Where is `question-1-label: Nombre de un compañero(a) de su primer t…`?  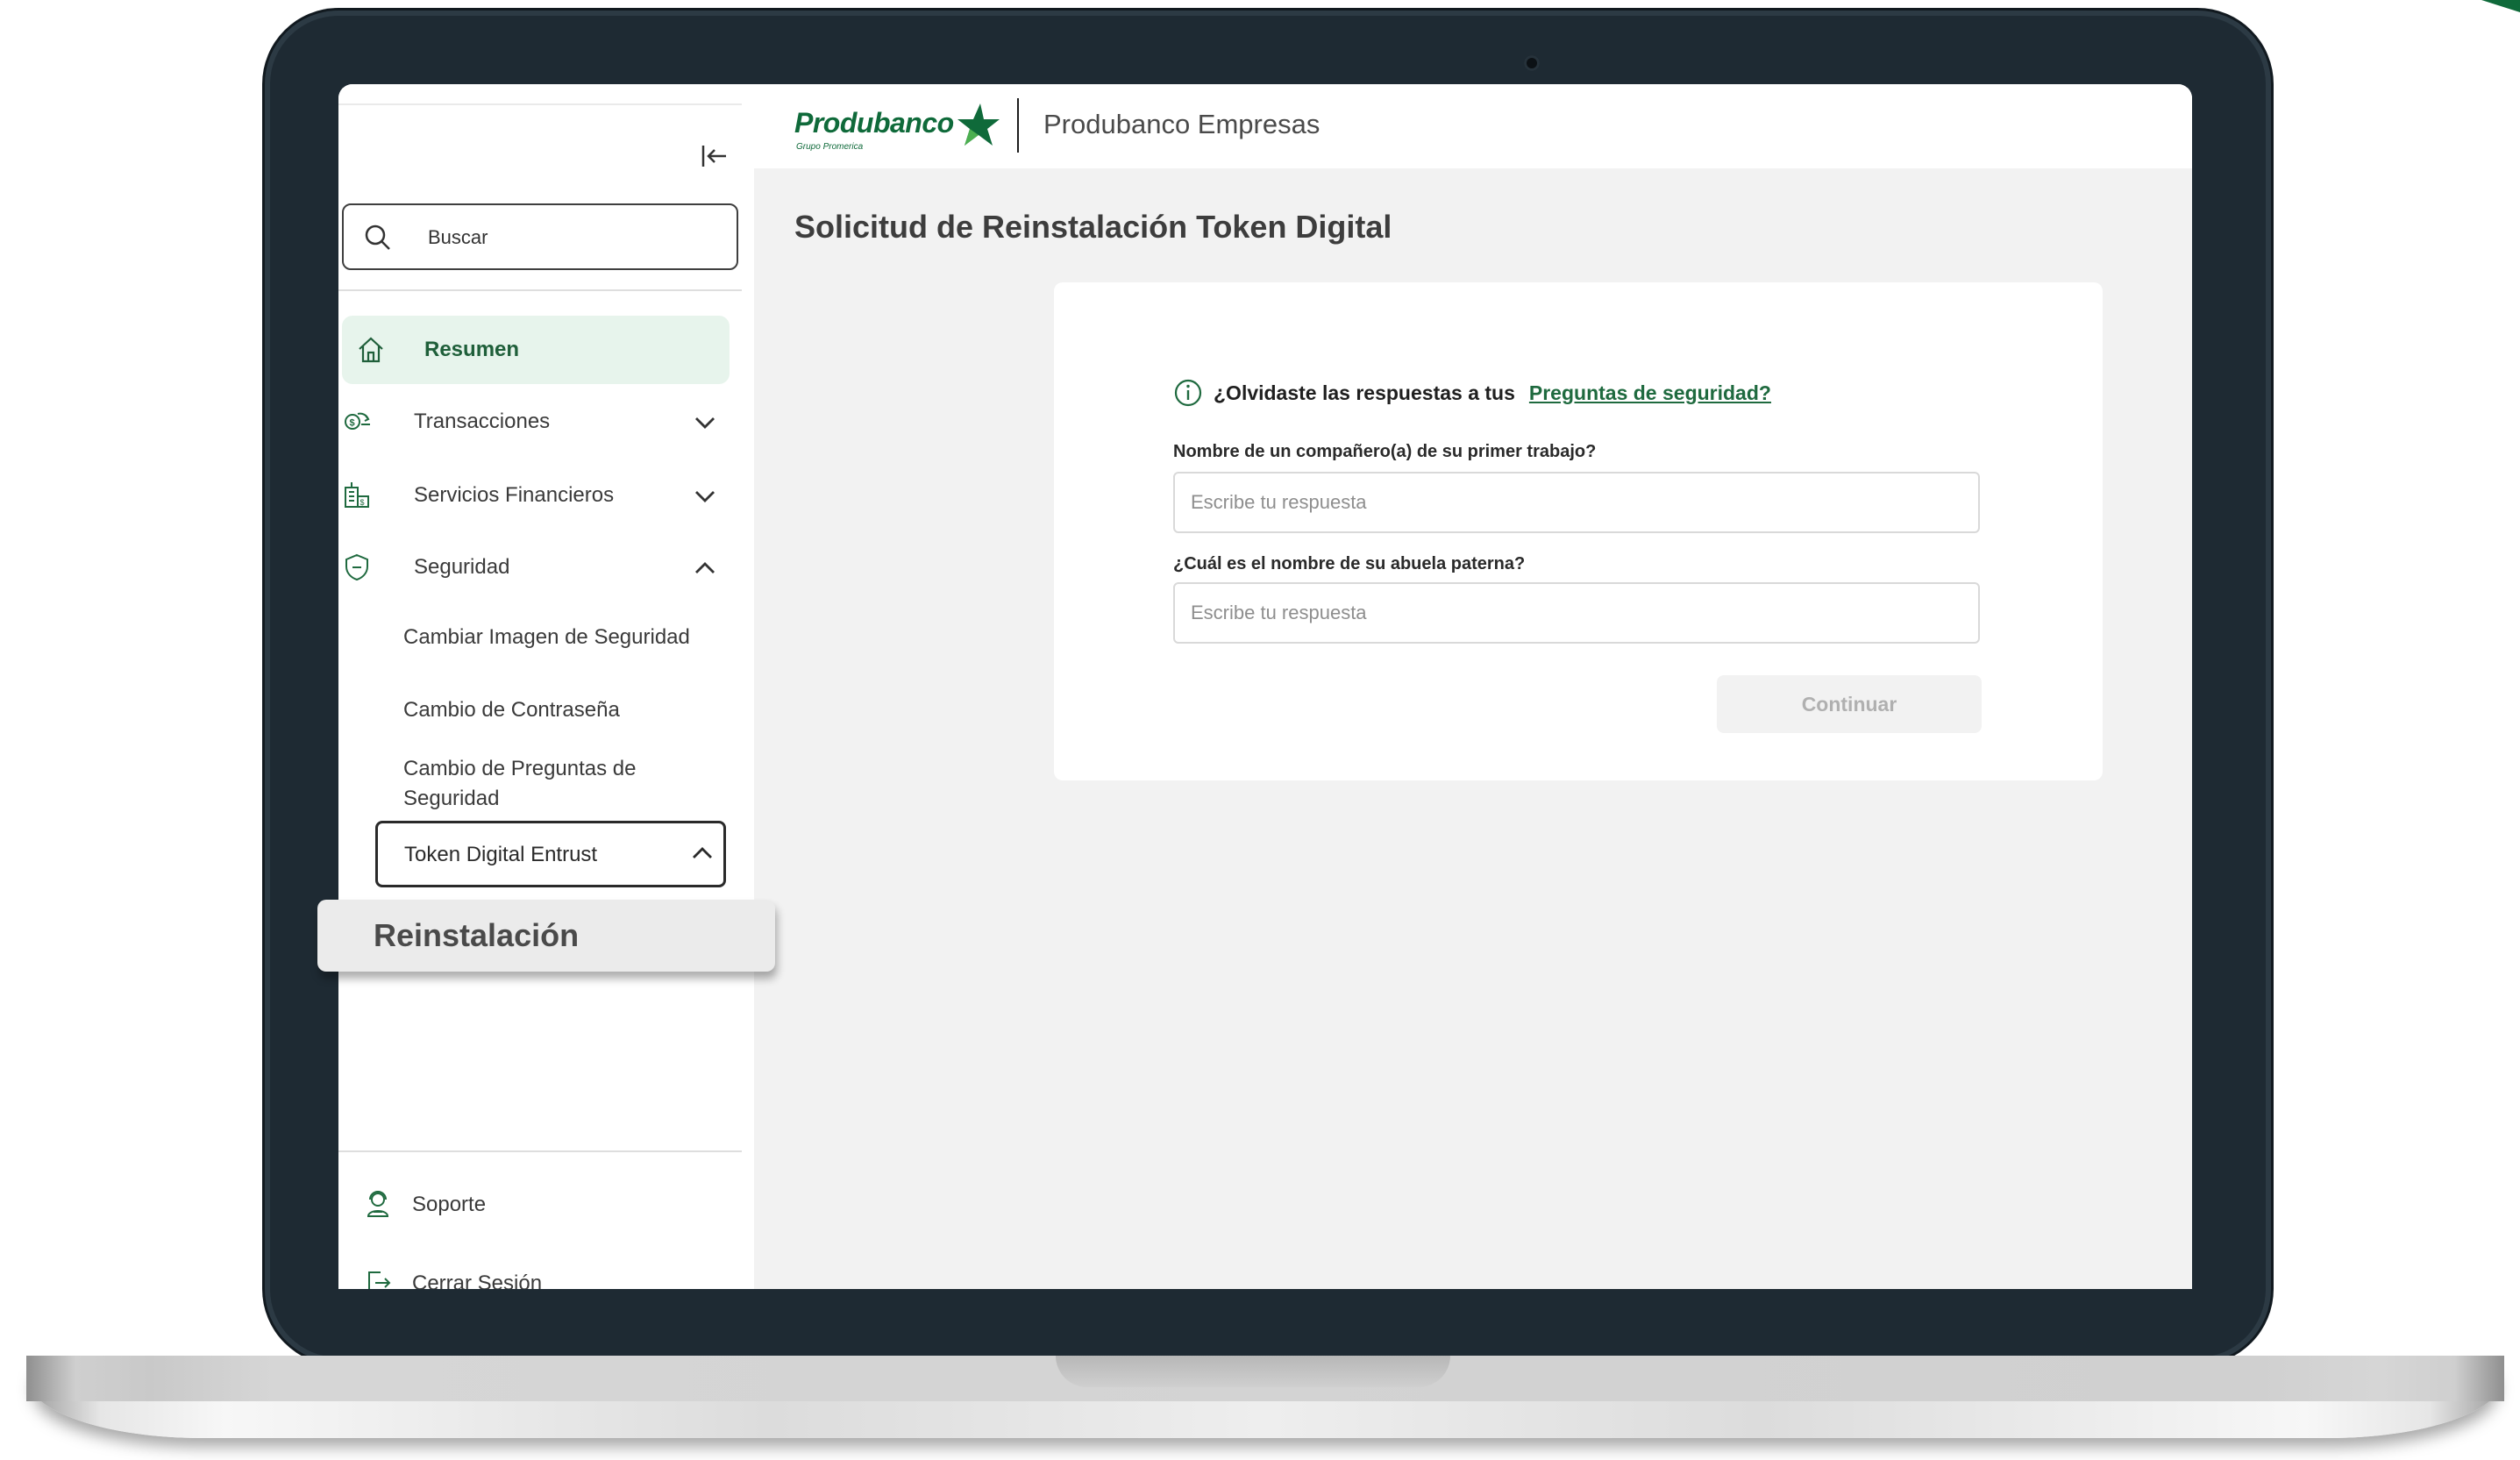 question-1-label: Nombre de un compañero(a) de su primer t… is located at coordinates (1385, 452).